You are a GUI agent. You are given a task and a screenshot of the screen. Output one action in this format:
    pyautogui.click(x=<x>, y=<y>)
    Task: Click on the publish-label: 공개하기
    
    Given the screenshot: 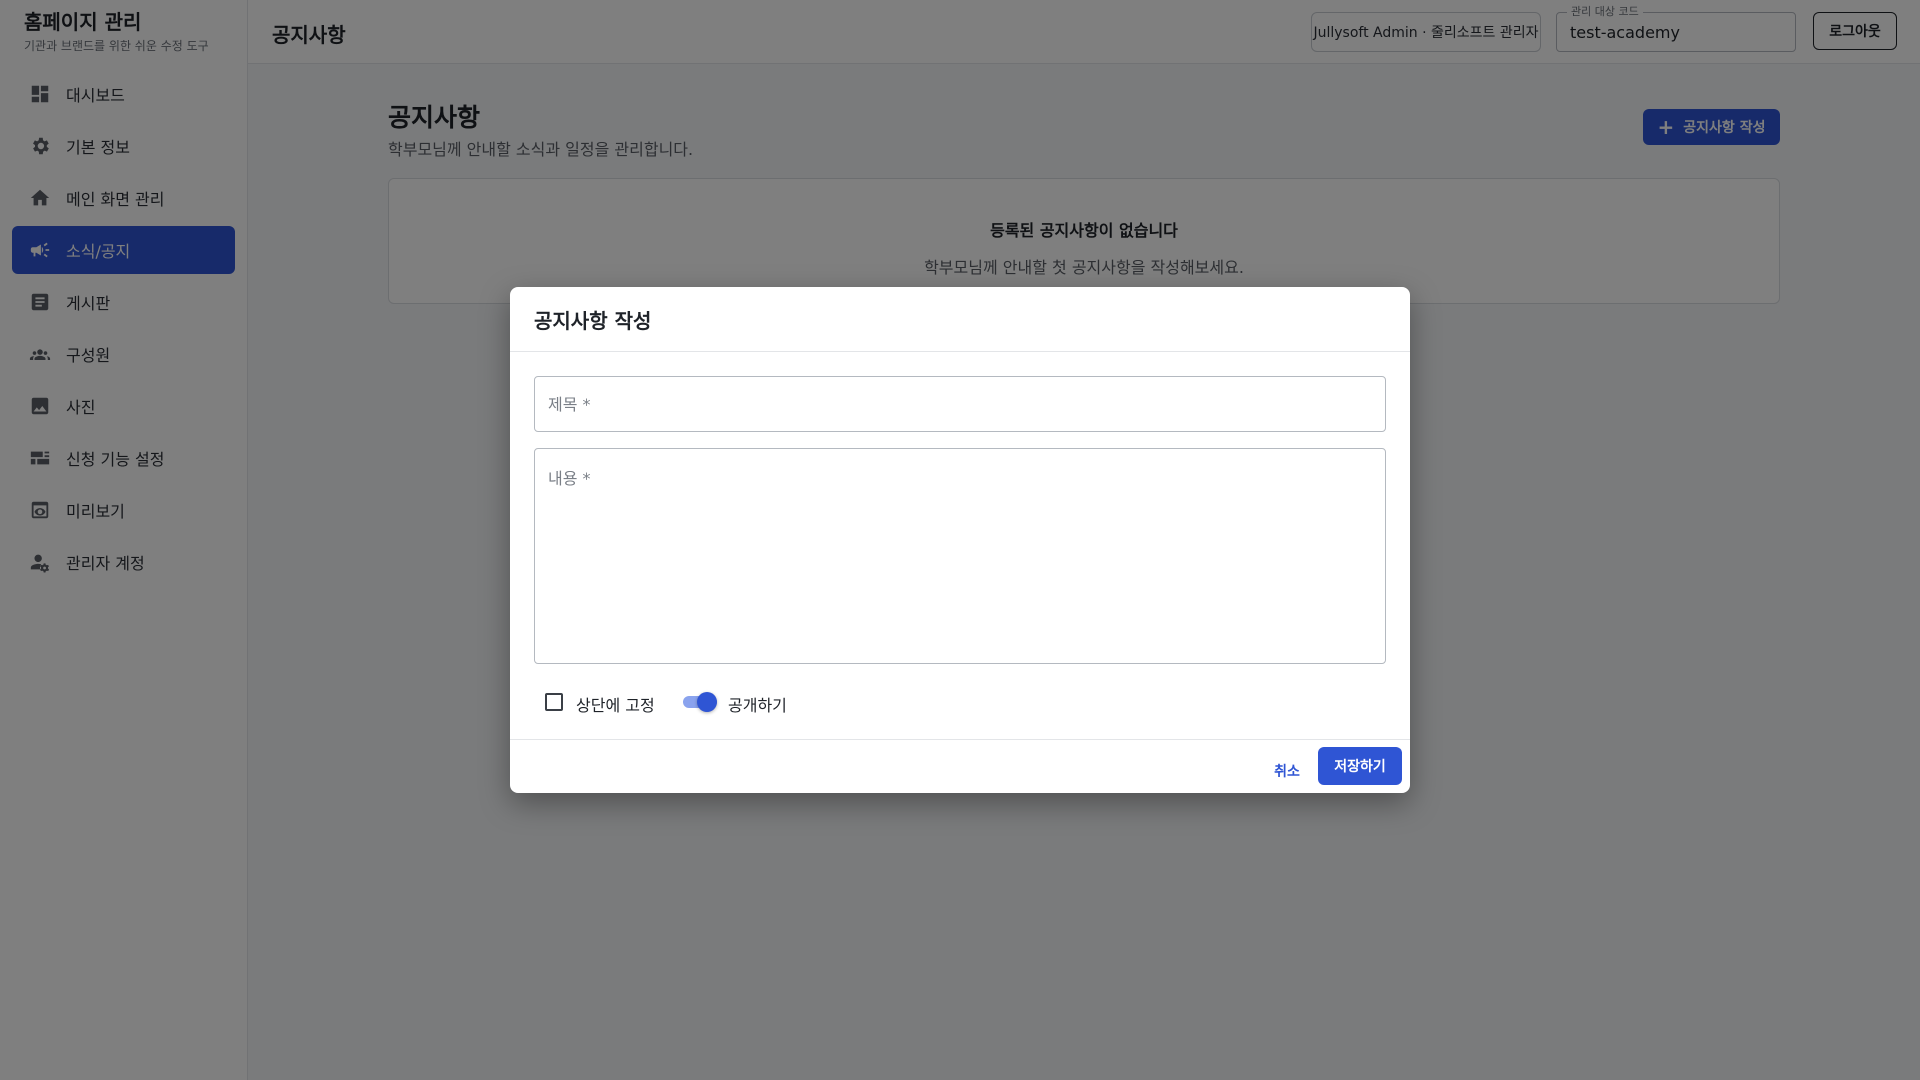 What is the action you would take?
    pyautogui.click(x=757, y=705)
    